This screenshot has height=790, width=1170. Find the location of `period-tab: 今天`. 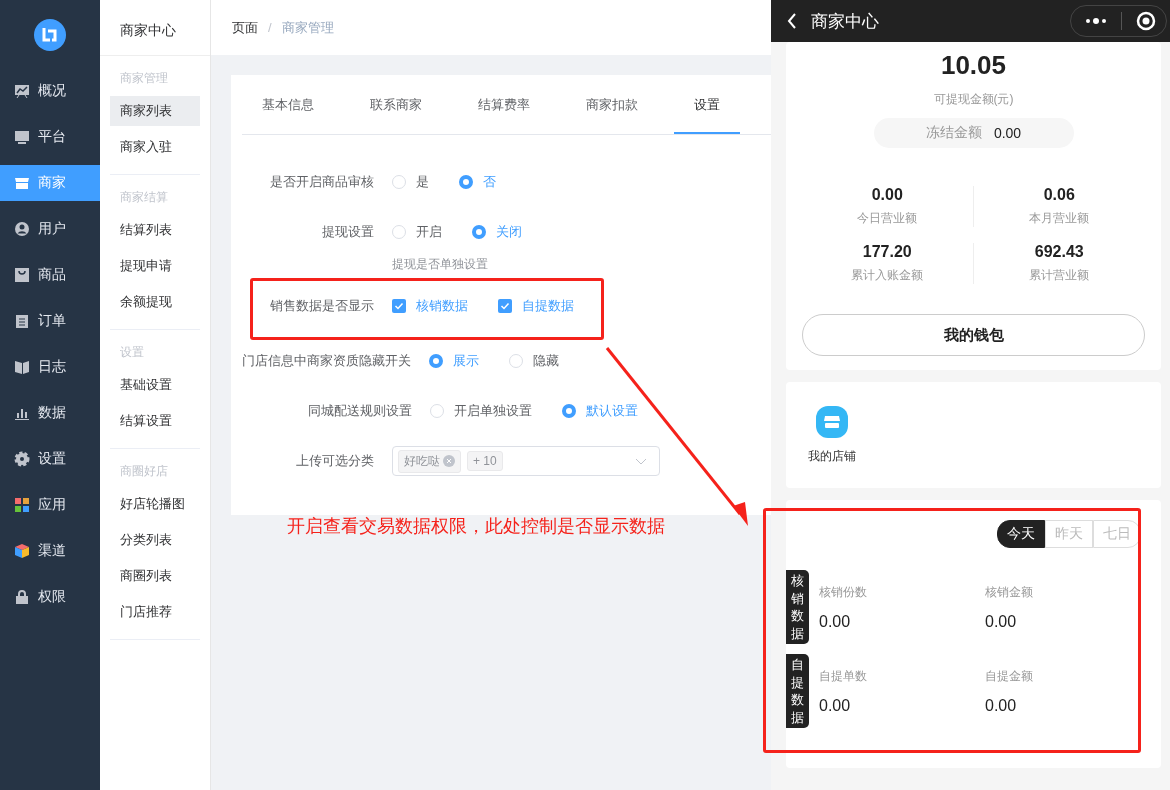

period-tab: 今天 is located at coordinates (1021, 534).